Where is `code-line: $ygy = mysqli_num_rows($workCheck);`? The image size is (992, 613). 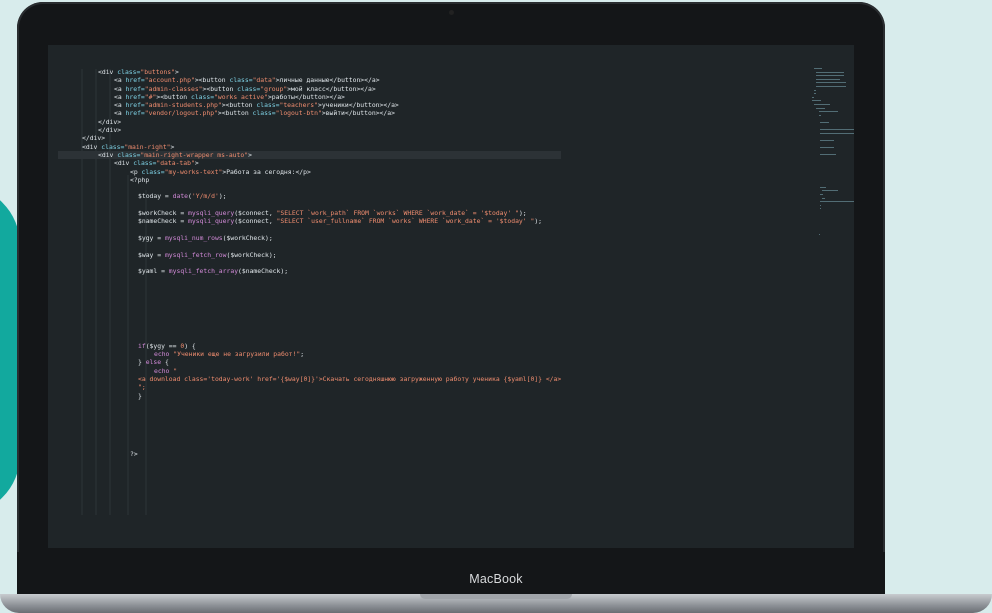
code-line: $ygy = mysqli_num_rows($workCheck); is located at coordinates (309, 238).